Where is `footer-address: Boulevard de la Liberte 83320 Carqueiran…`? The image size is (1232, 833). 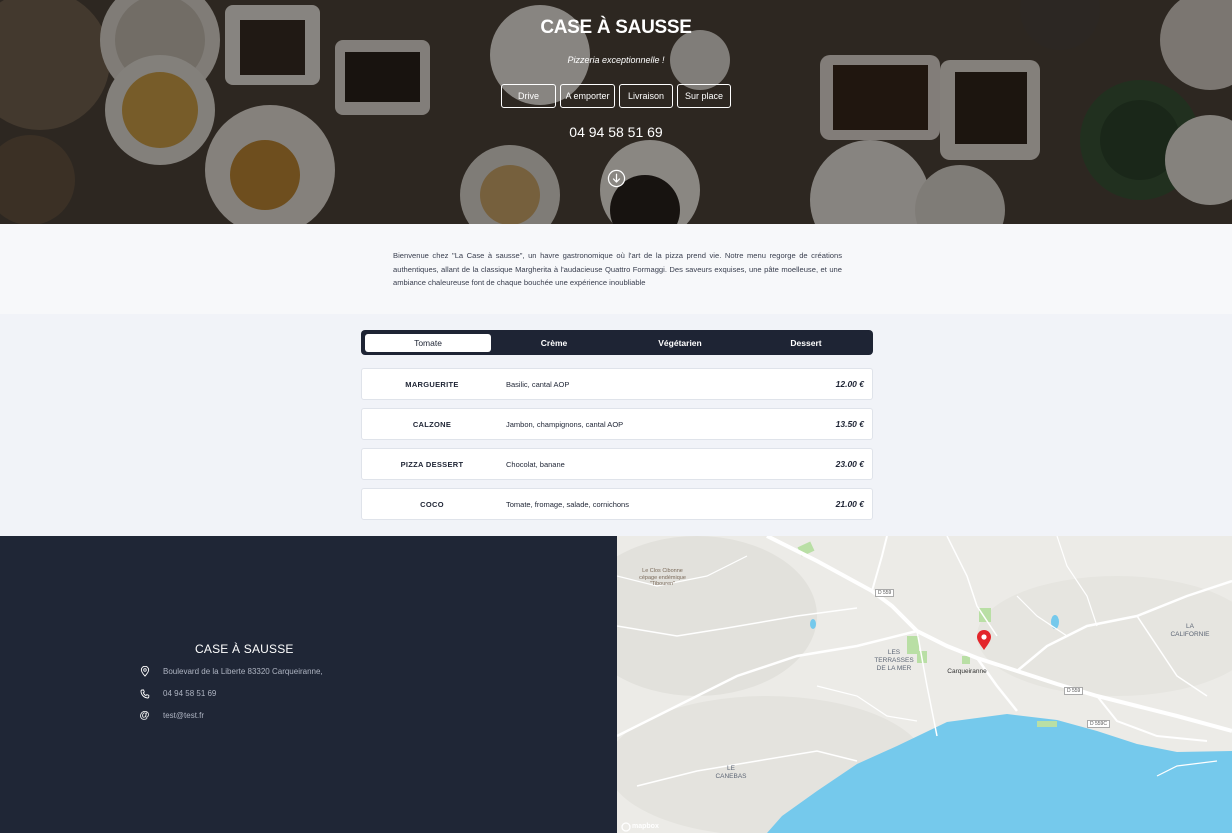
footer-address: Boulevard de la Liberte 83320 Carqueiran… is located at coordinates (231, 671).